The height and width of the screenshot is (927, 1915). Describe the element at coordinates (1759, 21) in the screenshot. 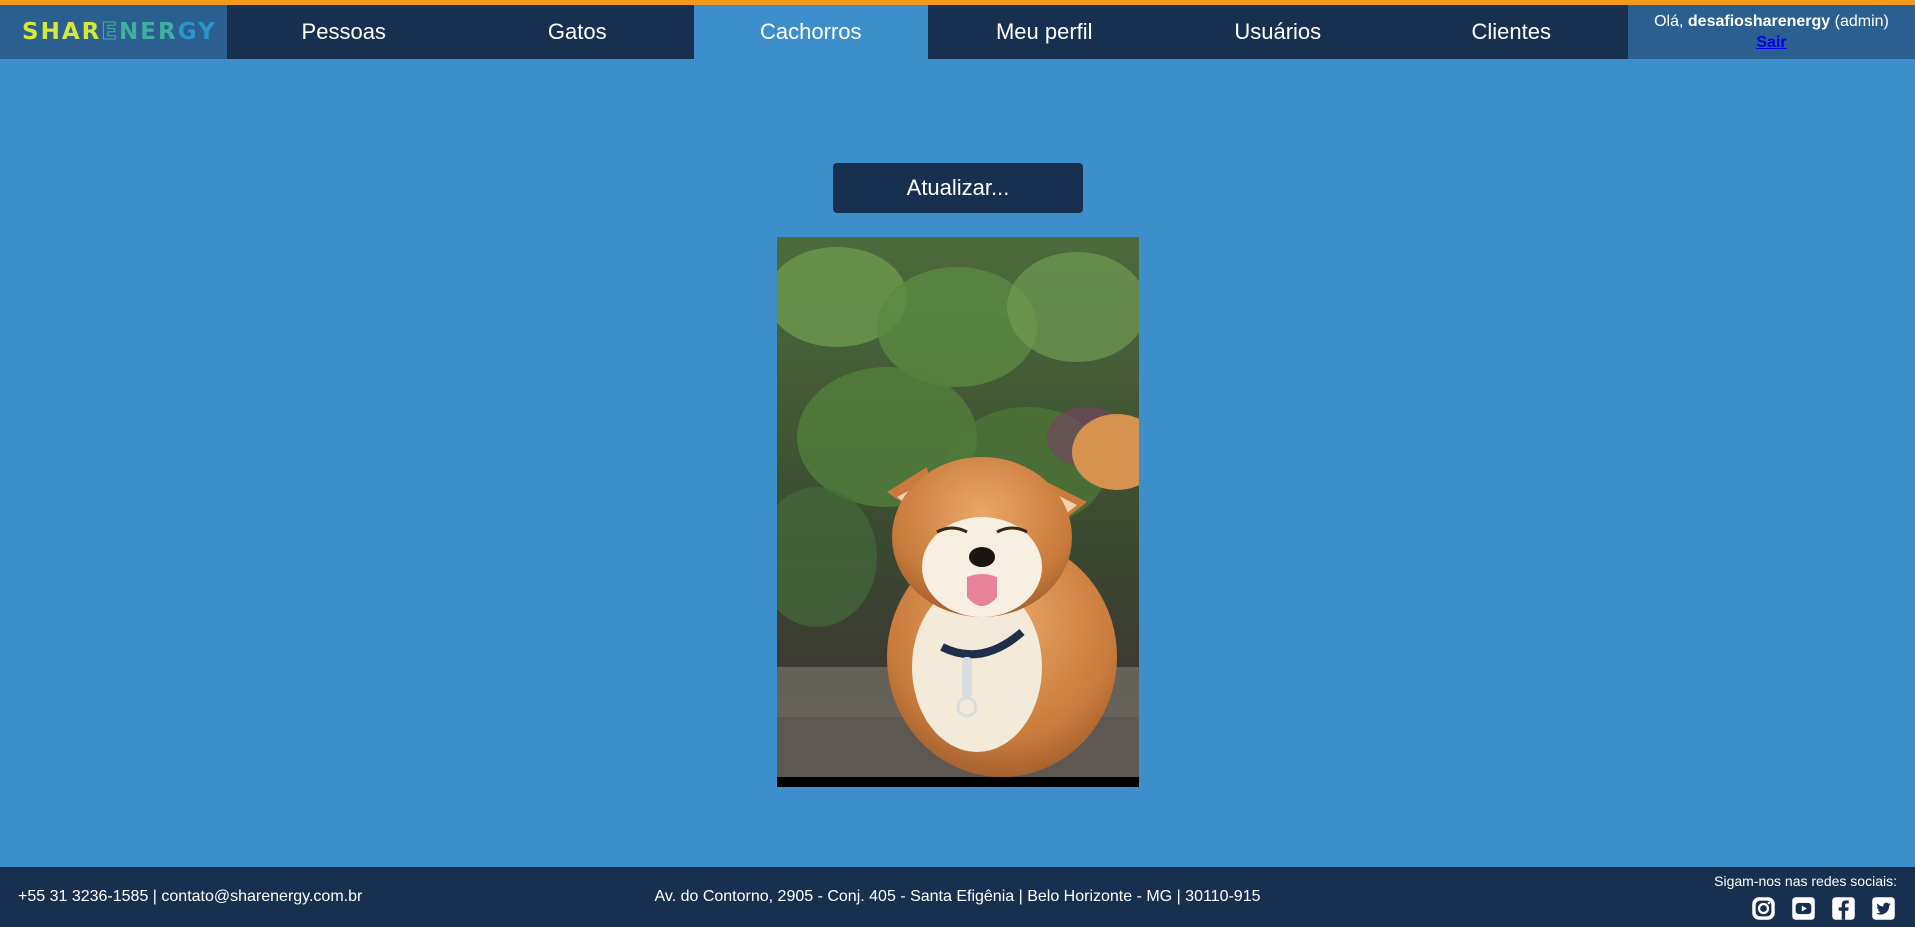

I see `username: desafiosharenergy` at that location.